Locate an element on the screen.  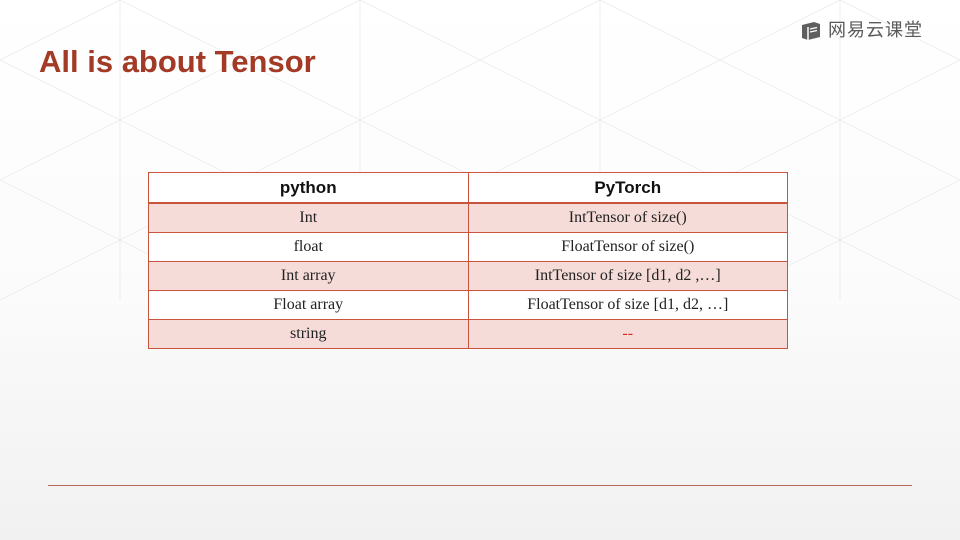
python-type-cell: float is located at coordinates (308, 247).